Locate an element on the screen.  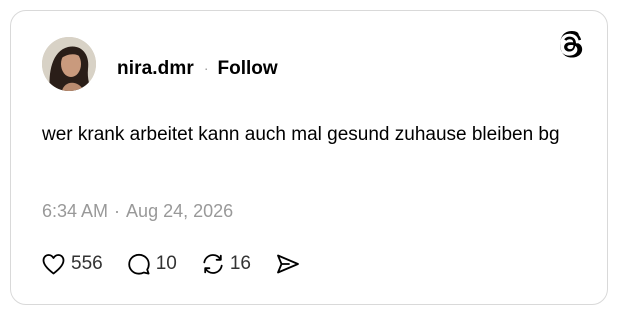
avatar is located at coordinates (69, 64).